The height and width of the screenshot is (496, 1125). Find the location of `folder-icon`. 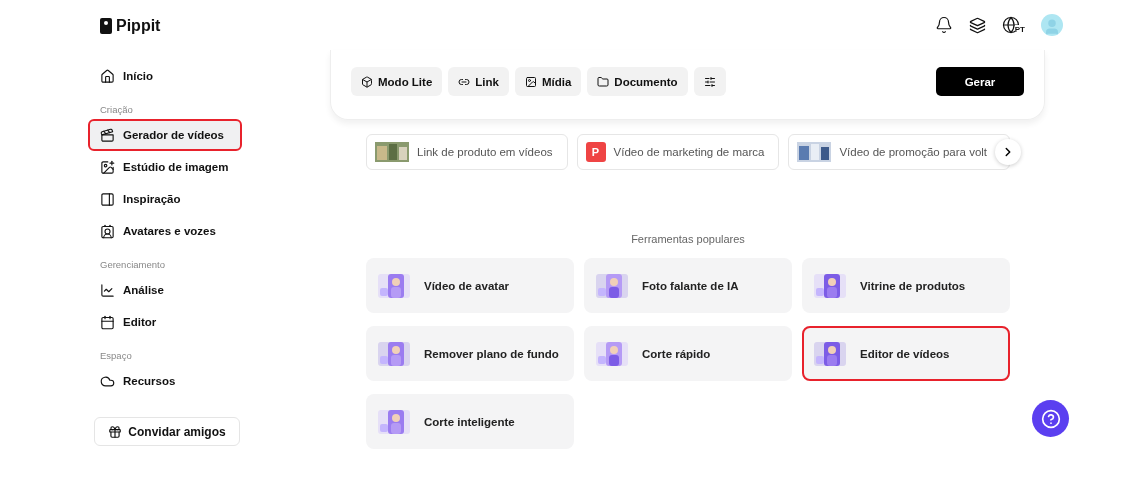

folder-icon is located at coordinates (603, 81).